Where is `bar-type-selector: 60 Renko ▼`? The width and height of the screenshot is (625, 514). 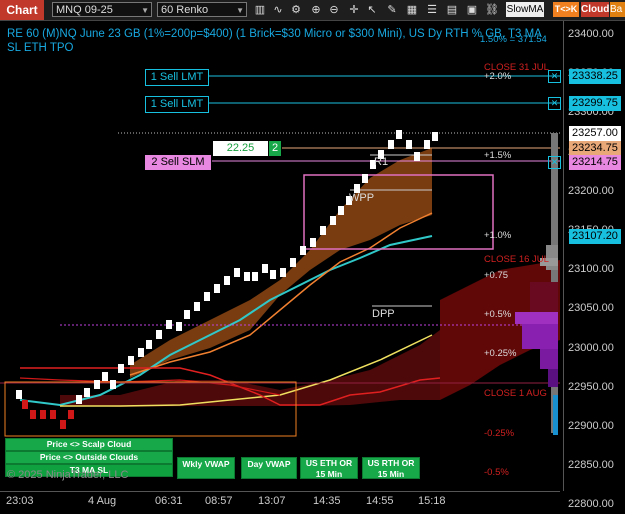 bar-type-selector: 60 Renko ▼ is located at coordinates (202, 9).